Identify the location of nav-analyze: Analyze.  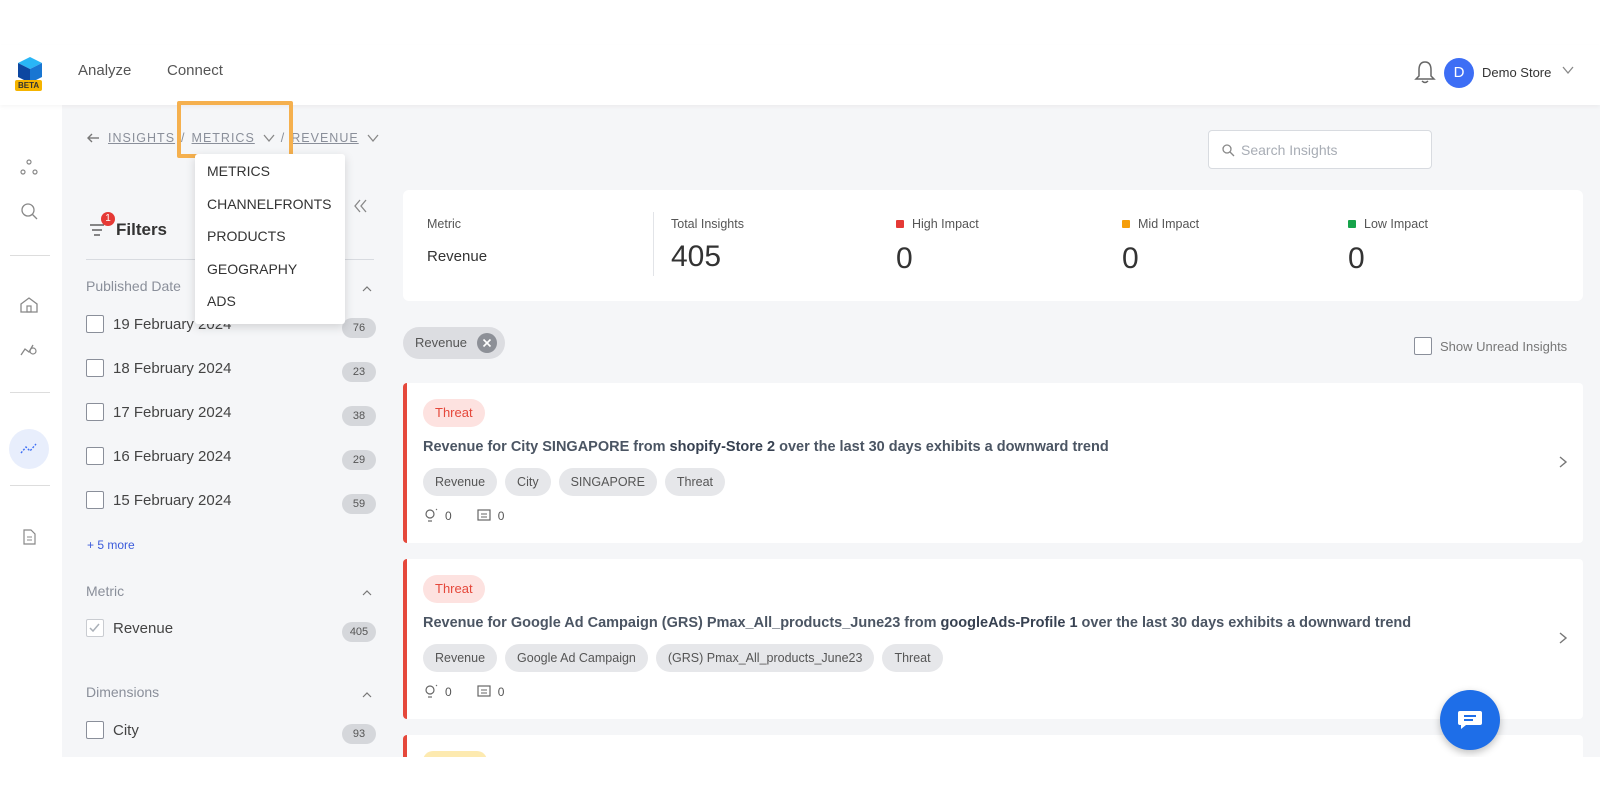
(104, 70).